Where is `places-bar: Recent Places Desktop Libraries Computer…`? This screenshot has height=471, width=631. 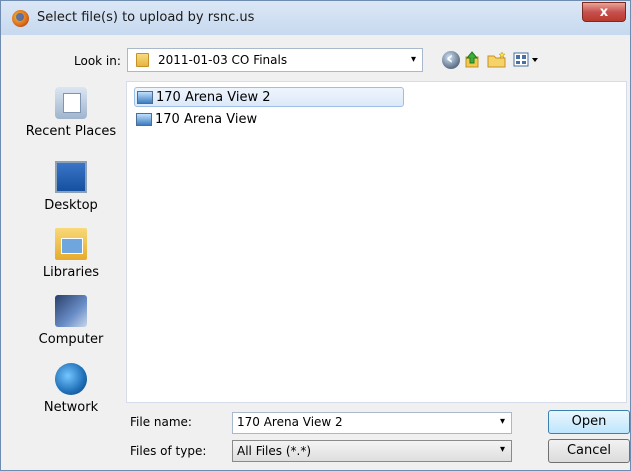 places-bar: Recent Places Desktop Libraries Computer… is located at coordinates (71, 272).